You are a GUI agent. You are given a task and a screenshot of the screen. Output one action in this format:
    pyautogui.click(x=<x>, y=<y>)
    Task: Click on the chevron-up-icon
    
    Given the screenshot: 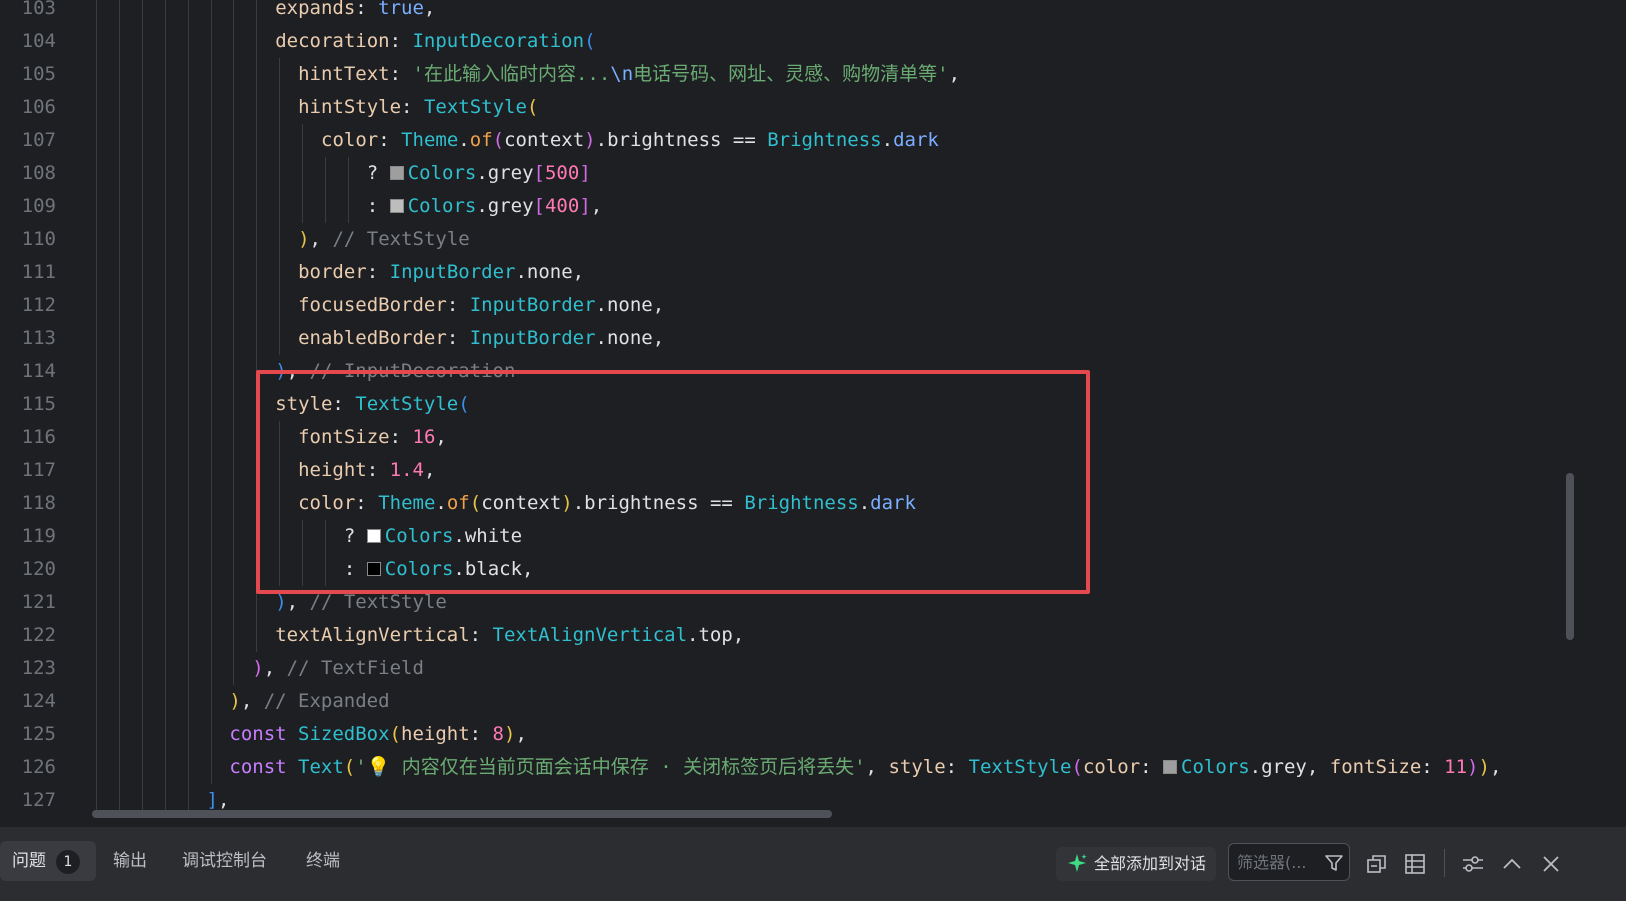 What is the action you would take?
    pyautogui.click(x=1512, y=864)
    